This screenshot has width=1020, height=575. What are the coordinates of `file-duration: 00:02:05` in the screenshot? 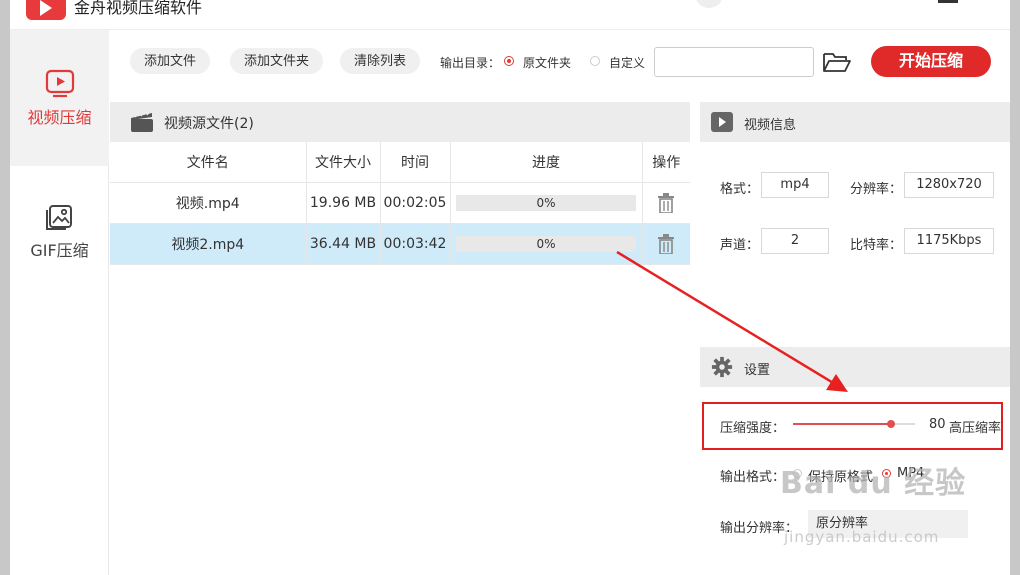 It's located at (415, 203).